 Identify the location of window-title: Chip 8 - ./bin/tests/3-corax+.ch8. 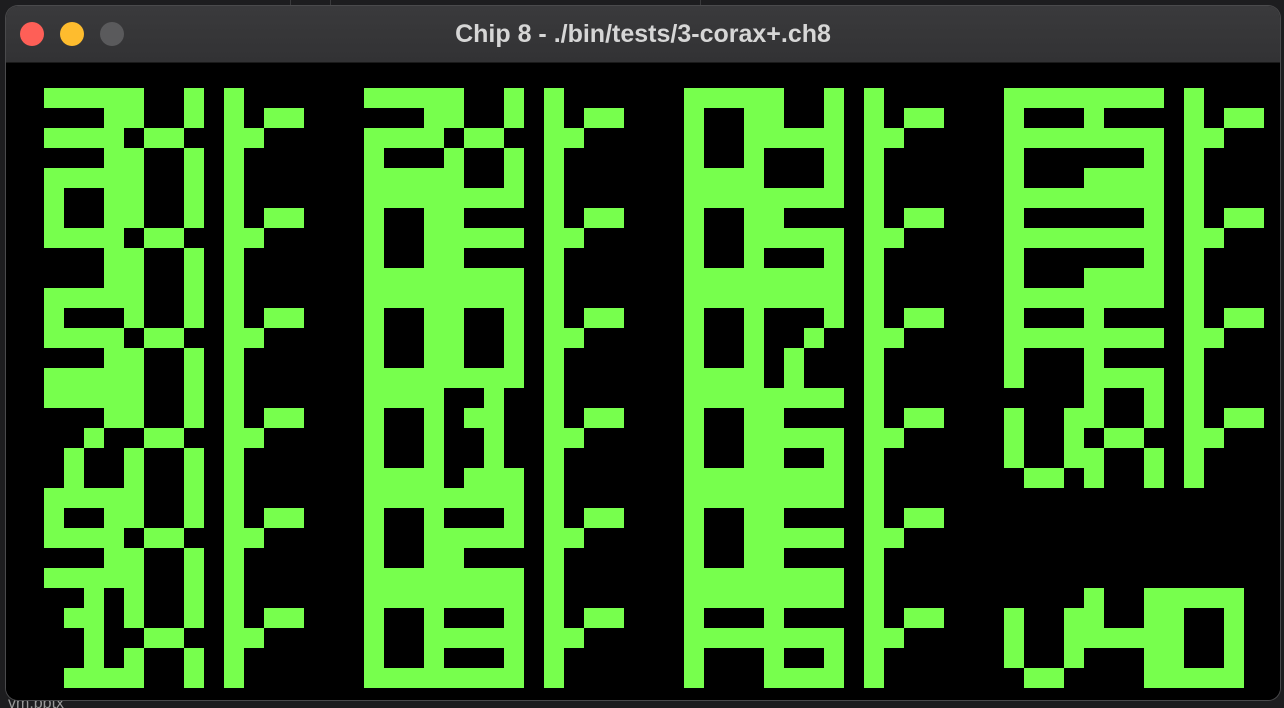
(643, 34).